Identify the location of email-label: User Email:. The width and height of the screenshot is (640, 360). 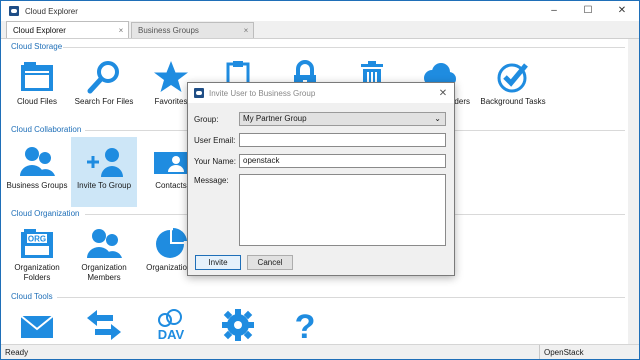
(215, 140).